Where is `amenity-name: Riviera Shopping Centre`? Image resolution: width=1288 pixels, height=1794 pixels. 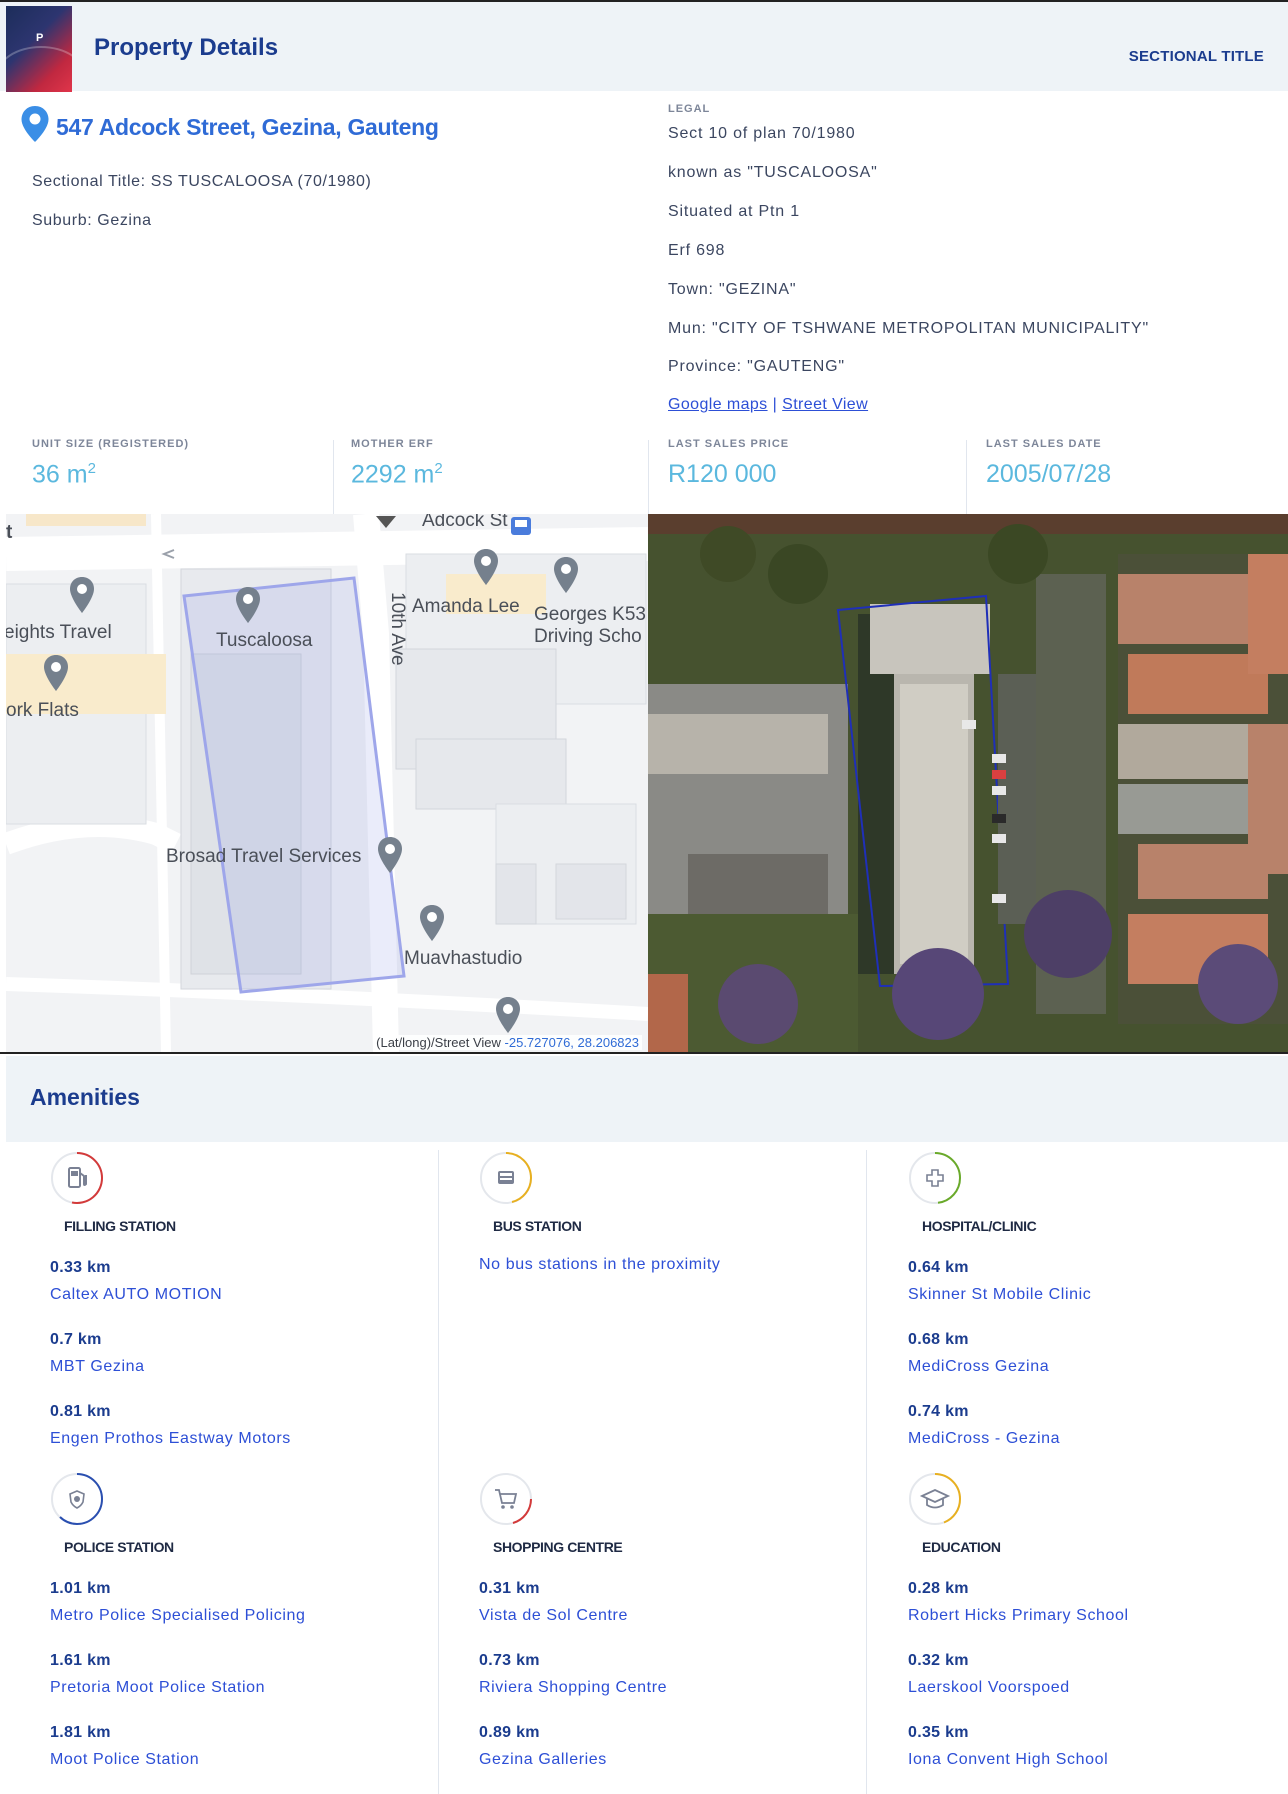
amenity-name: Riviera Shopping Centre is located at coordinates (573, 1687).